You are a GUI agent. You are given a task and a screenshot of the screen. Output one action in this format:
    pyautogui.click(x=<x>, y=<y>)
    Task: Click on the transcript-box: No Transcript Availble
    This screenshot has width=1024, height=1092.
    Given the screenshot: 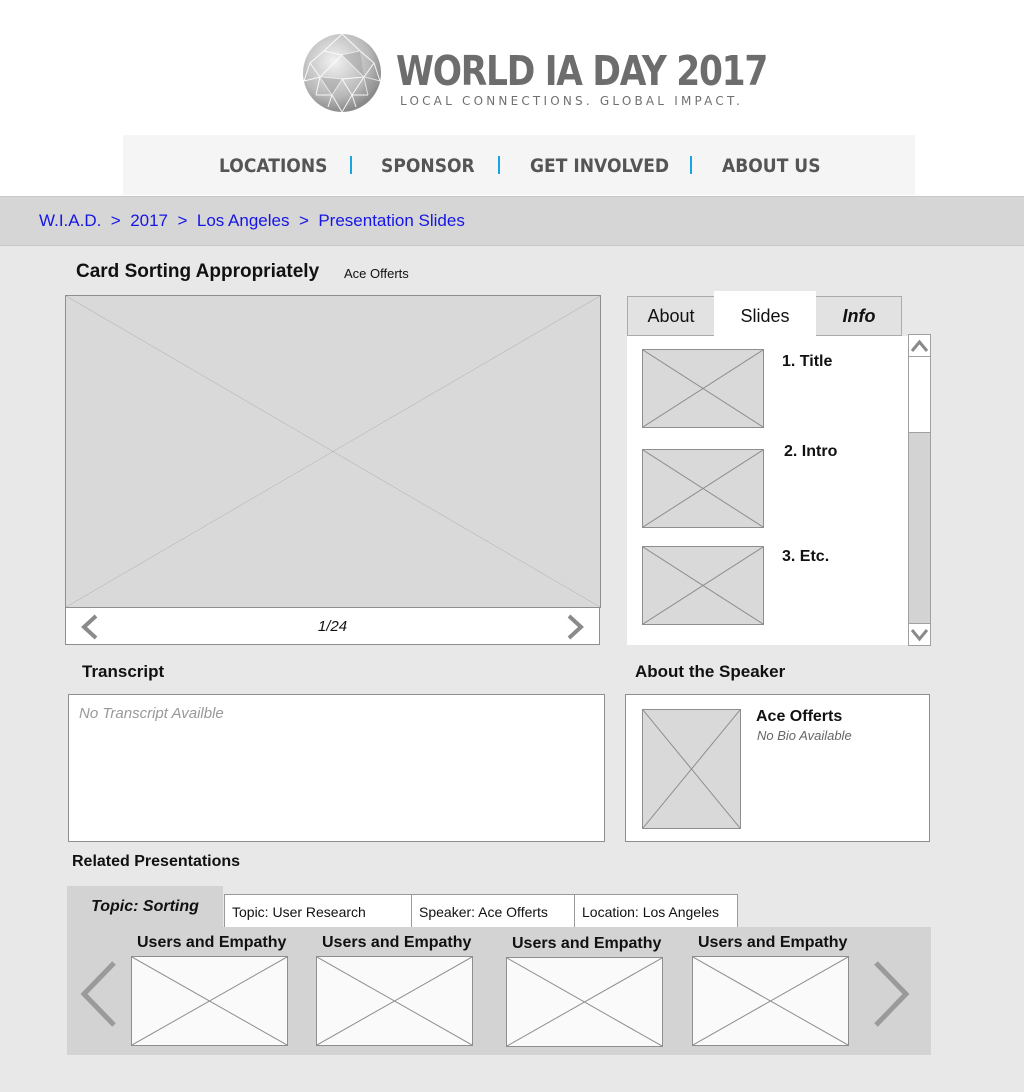 What is the action you would take?
    pyautogui.click(x=336, y=768)
    